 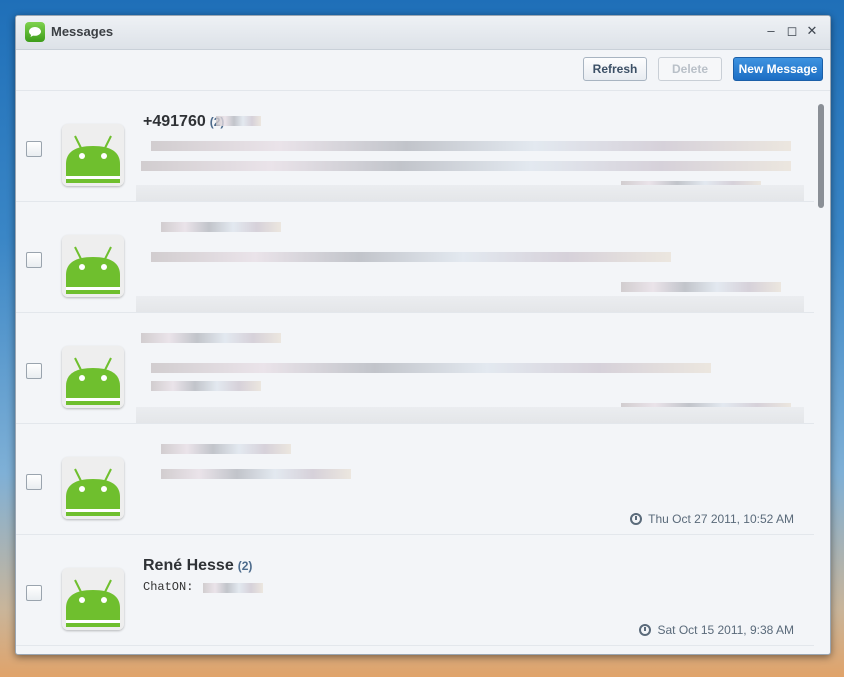 I want to click on timestamp: Sat Oct 15 2011, 9:38 AM, so click(x=716, y=630).